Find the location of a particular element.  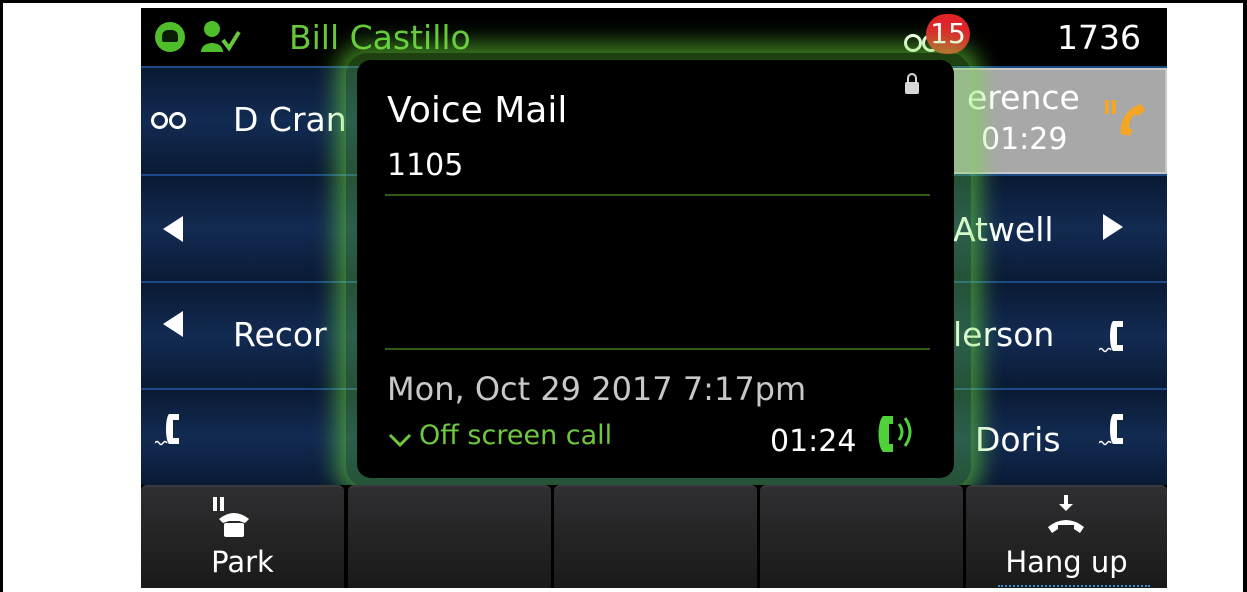

extension-number: 1736 is located at coordinates (1099, 37).